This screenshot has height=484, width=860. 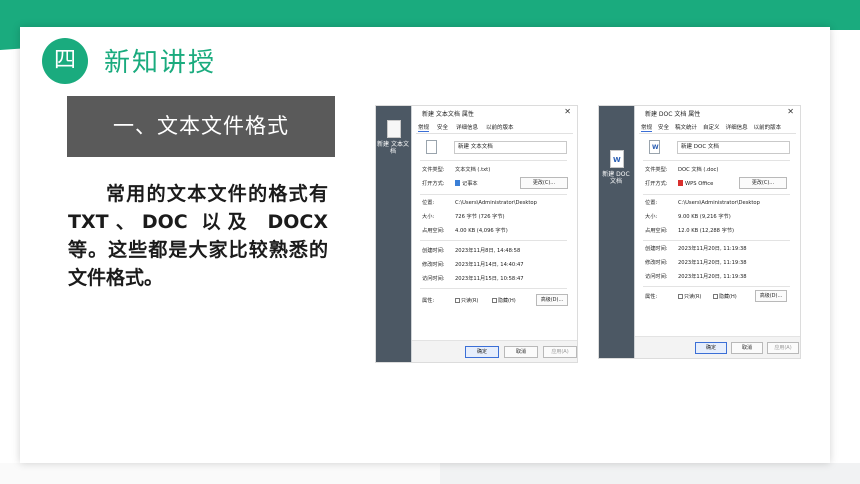 What do you see at coordinates (617, 159) in the screenshot?
I see `doc-file-icon` at bounding box center [617, 159].